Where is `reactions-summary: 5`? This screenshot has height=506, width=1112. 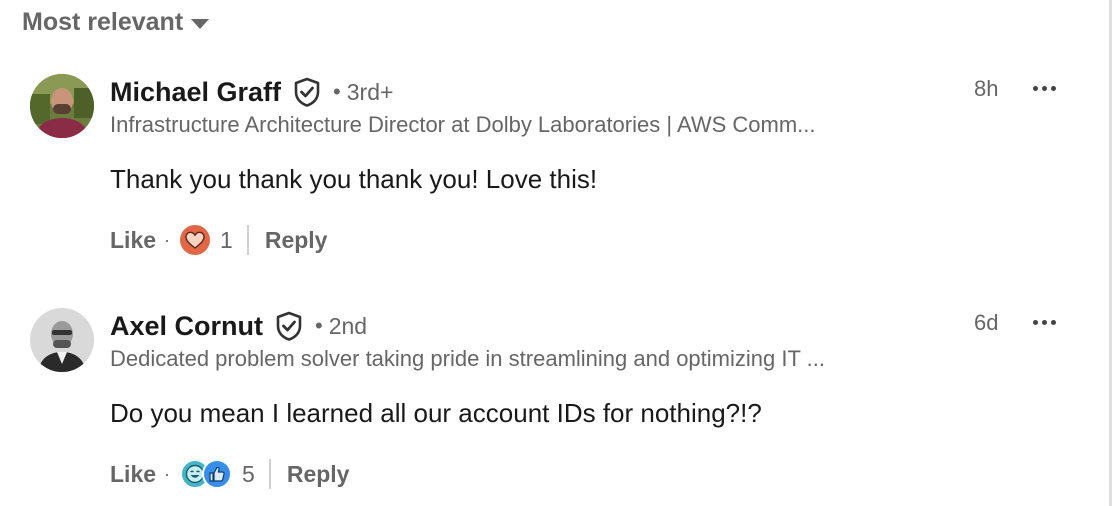 reactions-summary: 5 is located at coordinates (217, 474).